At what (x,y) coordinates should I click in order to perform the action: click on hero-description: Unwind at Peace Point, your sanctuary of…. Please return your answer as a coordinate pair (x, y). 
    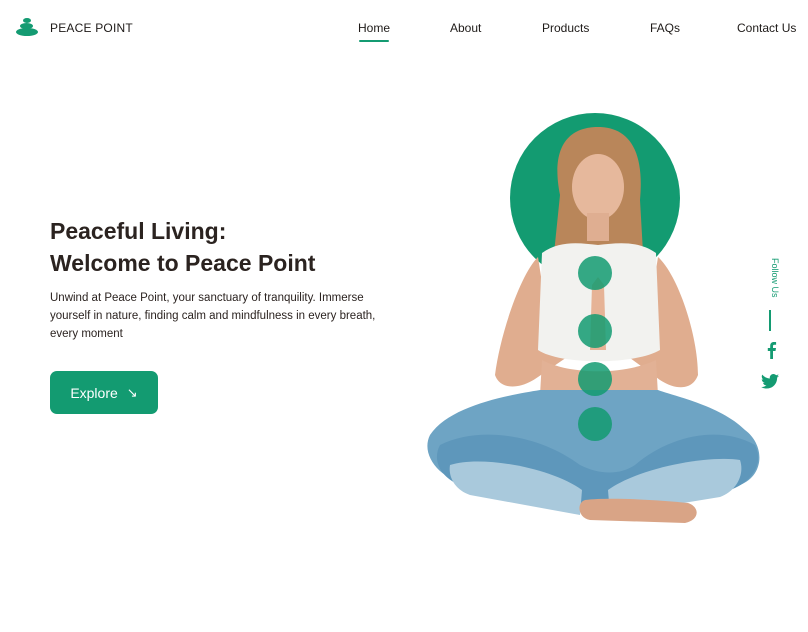
    Looking at the image, I should click on (213, 316).